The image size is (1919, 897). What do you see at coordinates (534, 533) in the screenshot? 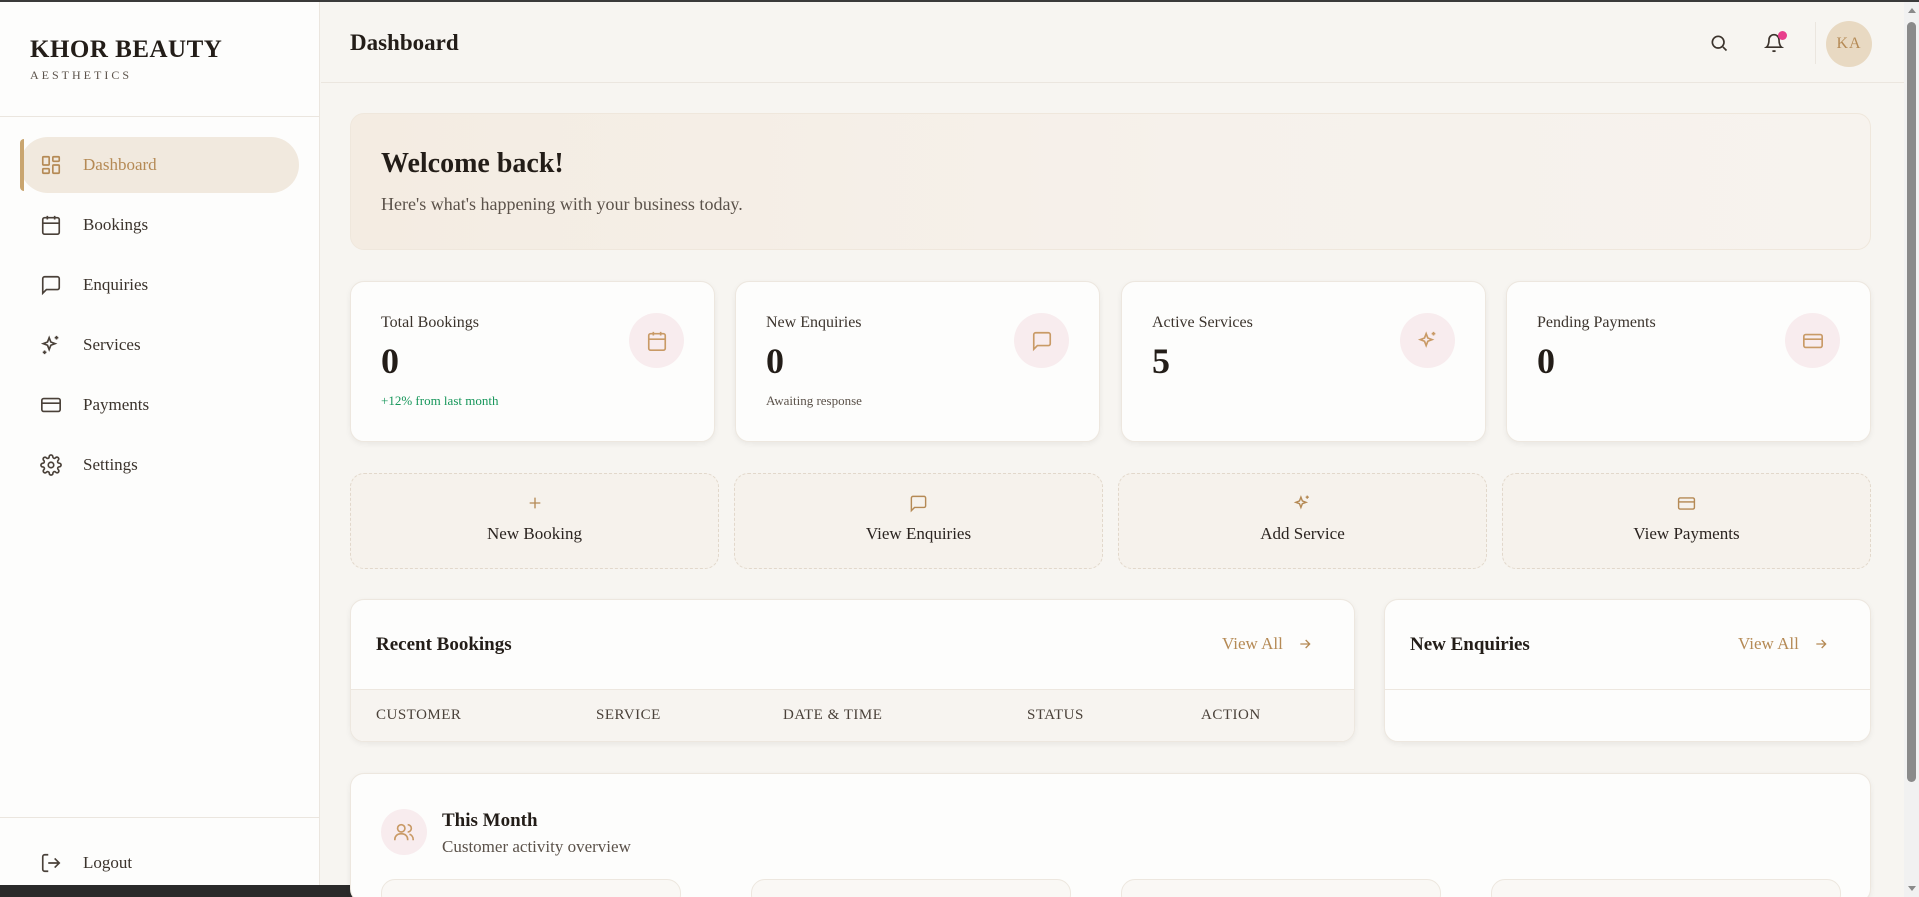
I see `quick-action-label: New Booking` at bounding box center [534, 533].